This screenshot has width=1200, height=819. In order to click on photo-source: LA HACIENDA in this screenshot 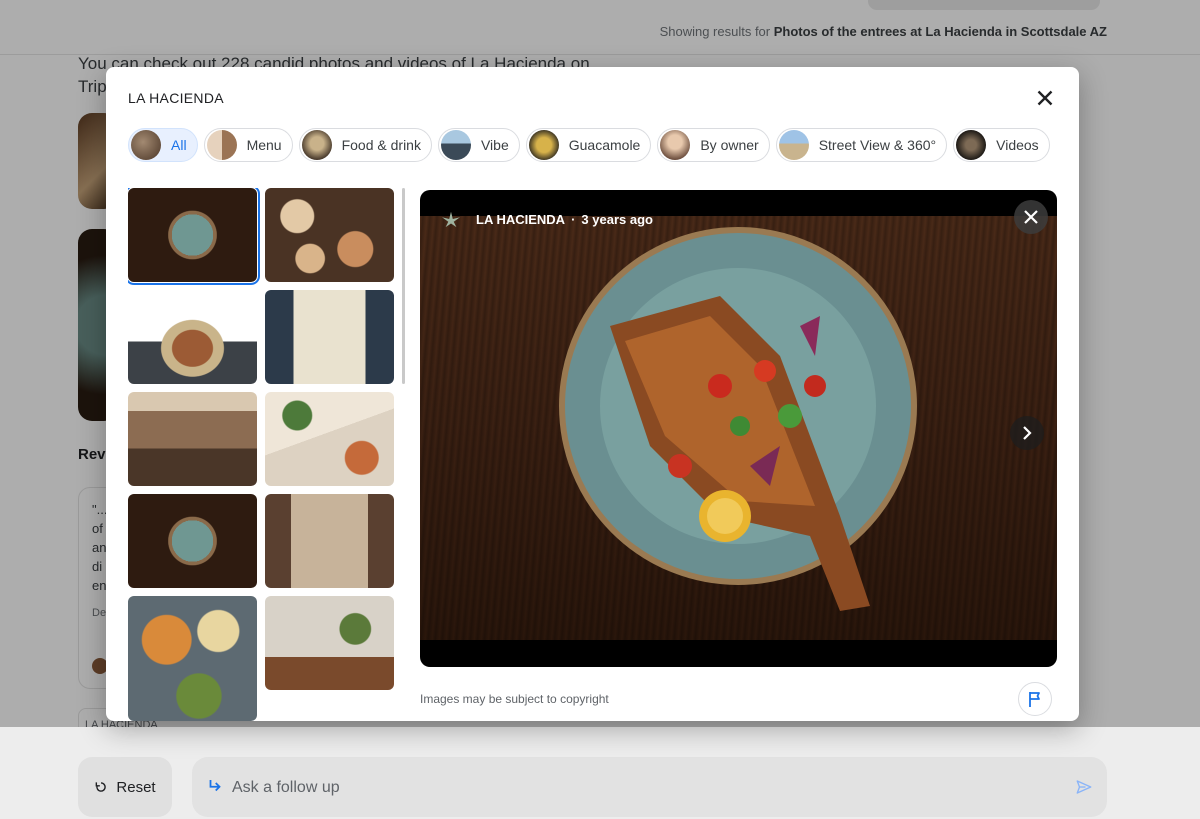, I will do `click(520, 219)`.